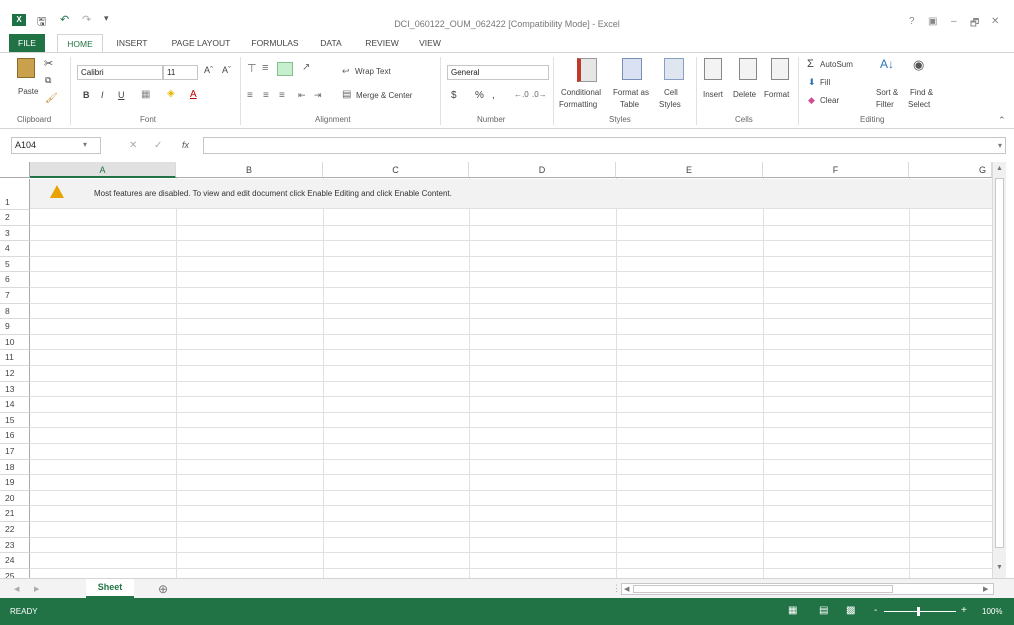 This screenshot has height=625, width=1014. What do you see at coordinates (15, 573) in the screenshot?
I see `row-header: 25` at bounding box center [15, 573].